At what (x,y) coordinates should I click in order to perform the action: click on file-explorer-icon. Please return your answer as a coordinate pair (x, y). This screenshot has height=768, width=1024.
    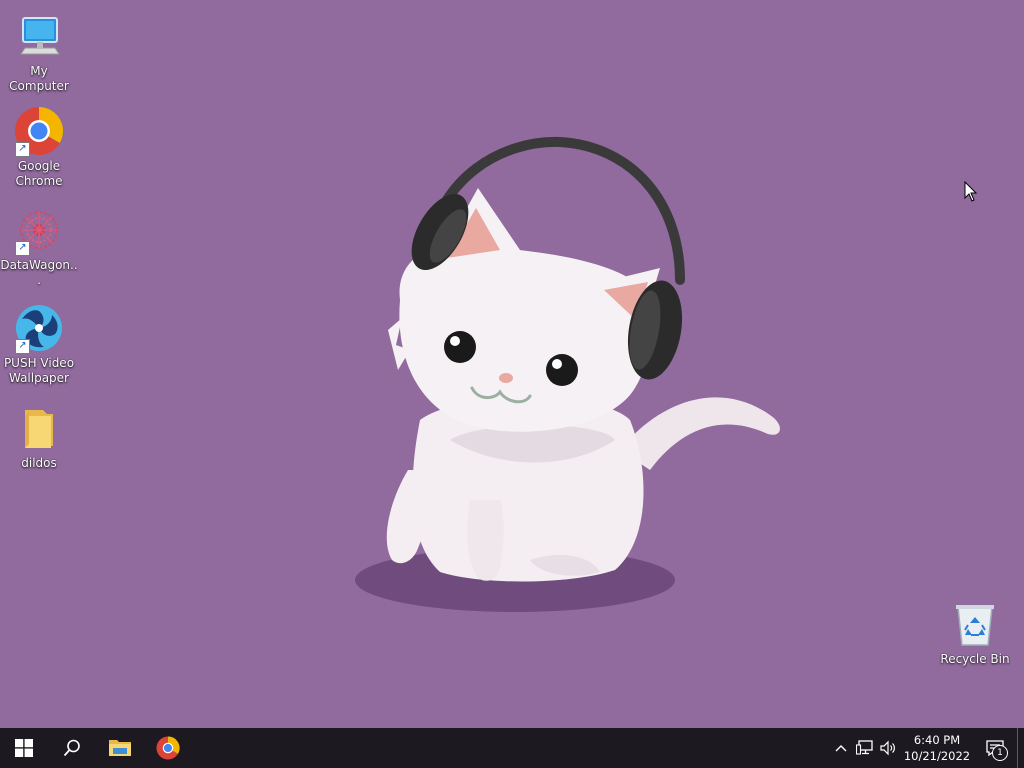
    Looking at the image, I should click on (120, 748).